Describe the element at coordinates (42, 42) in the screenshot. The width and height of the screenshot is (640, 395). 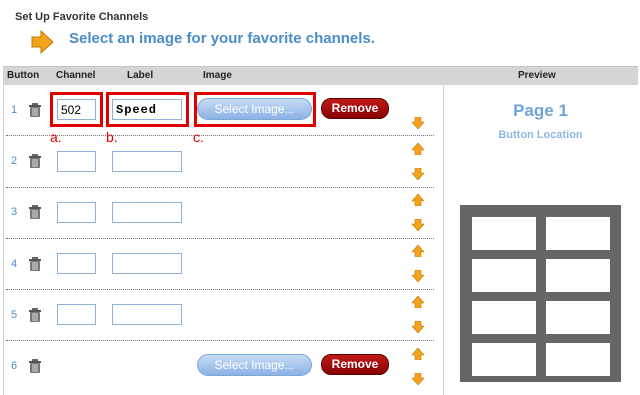
I see `arrow-right-icon` at that location.